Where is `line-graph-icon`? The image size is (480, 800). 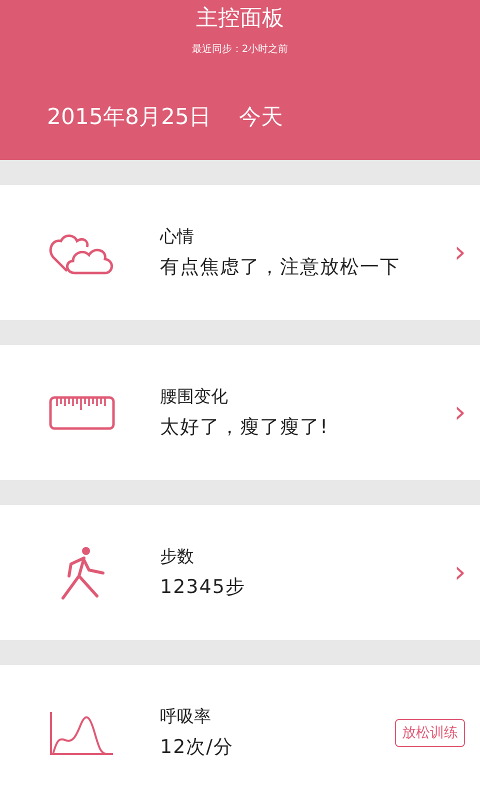 line-graph-icon is located at coordinates (82, 733).